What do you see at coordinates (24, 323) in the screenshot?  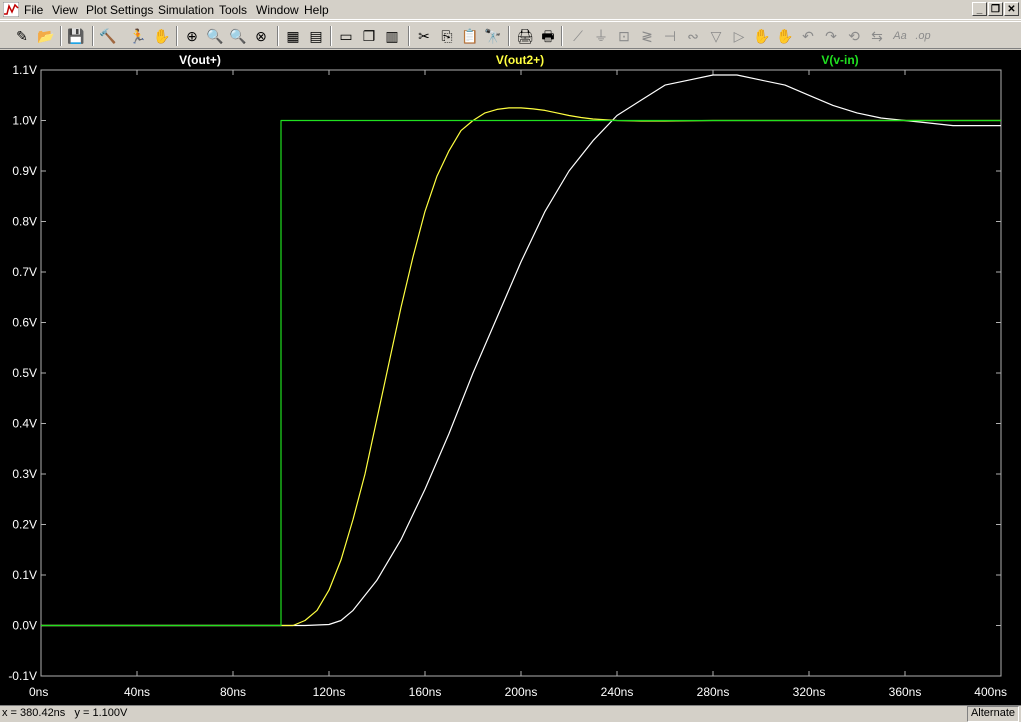 I see `y-tick-label: 0.6V` at bounding box center [24, 323].